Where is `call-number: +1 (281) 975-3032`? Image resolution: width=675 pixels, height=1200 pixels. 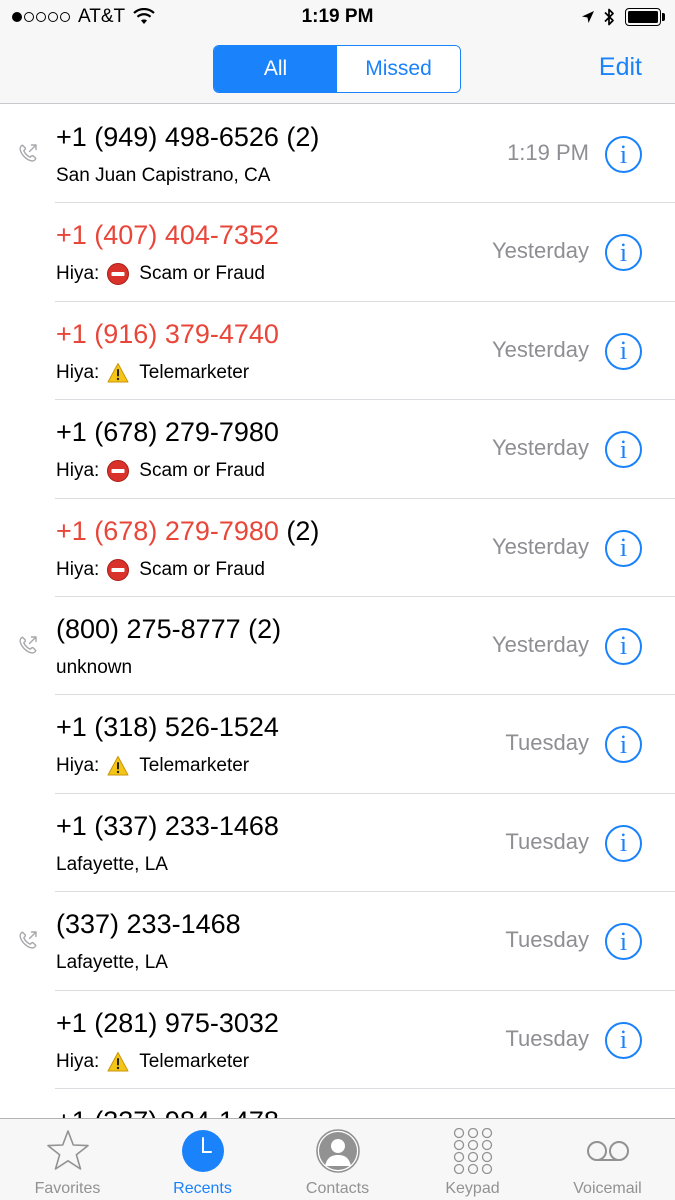
call-number: +1 (281) 975-3032 is located at coordinates (167, 1023).